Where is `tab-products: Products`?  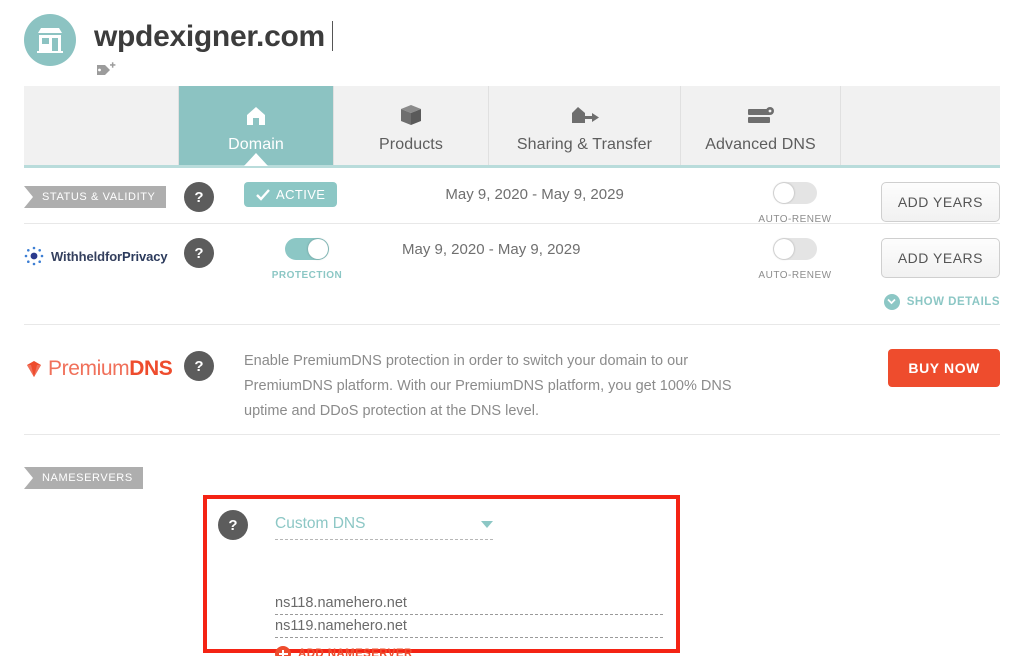 tab-products: Products is located at coordinates (411, 125).